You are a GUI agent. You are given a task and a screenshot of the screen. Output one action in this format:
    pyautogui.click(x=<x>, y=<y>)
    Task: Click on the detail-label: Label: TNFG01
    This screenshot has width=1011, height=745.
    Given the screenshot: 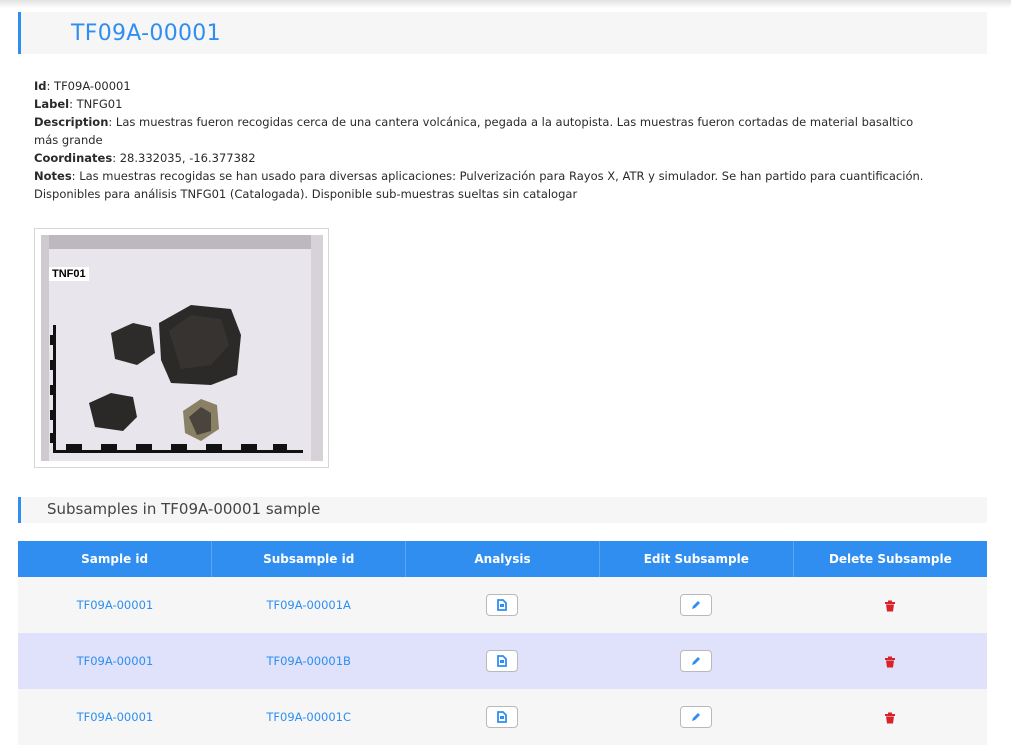 What is the action you would take?
    pyautogui.click(x=484, y=104)
    